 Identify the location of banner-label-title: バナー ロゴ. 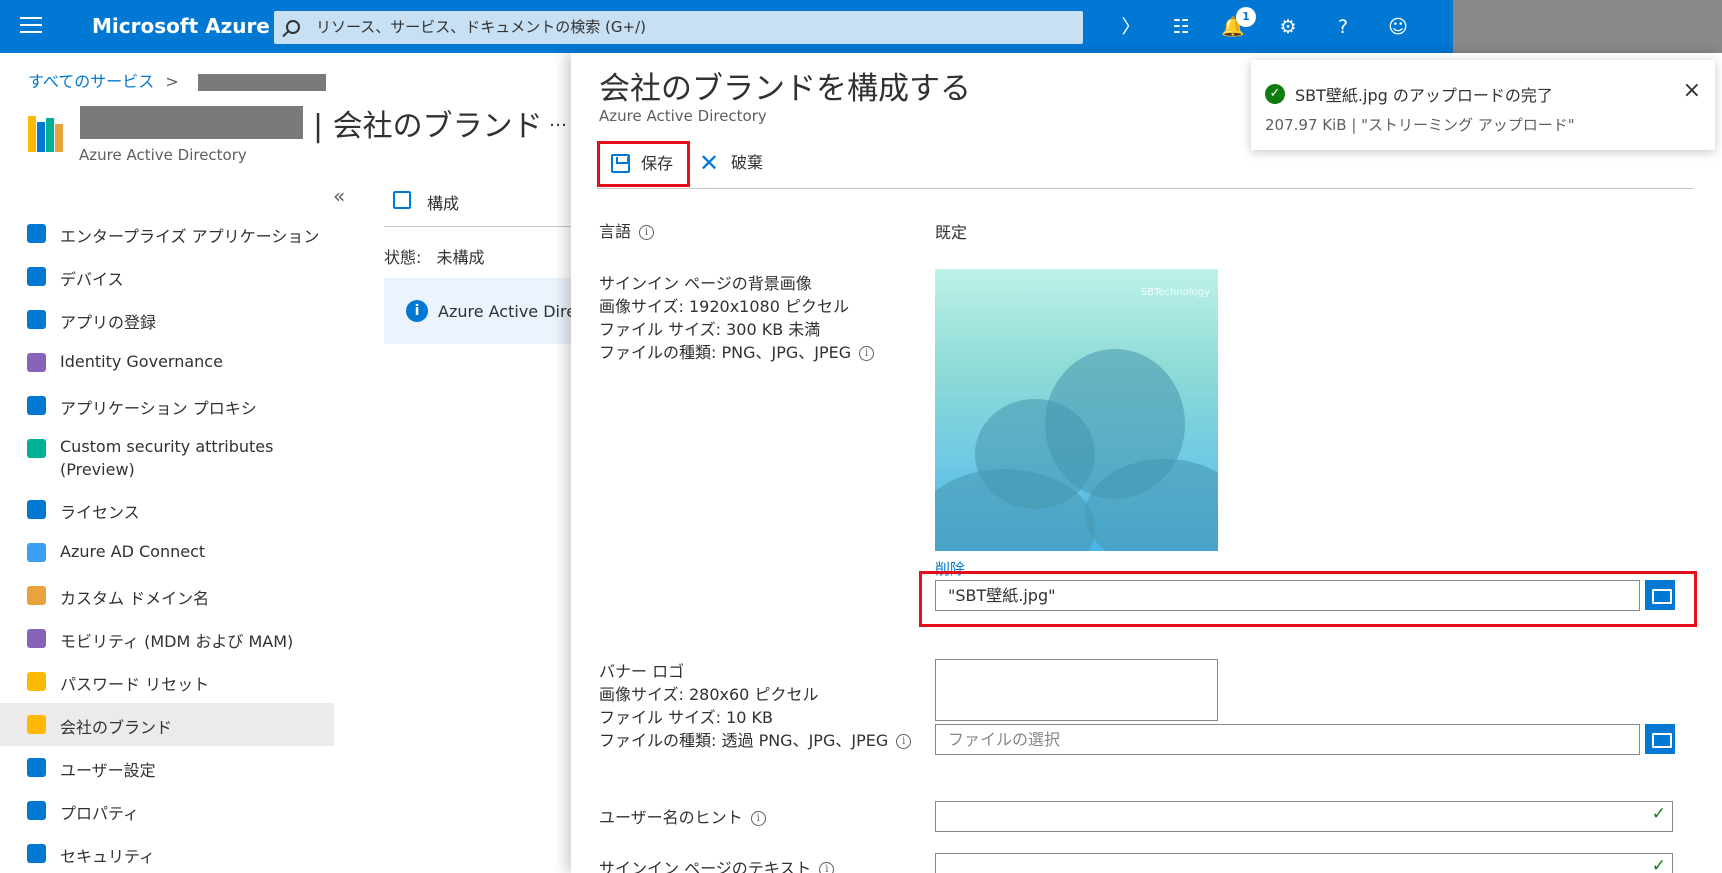
(642, 671).